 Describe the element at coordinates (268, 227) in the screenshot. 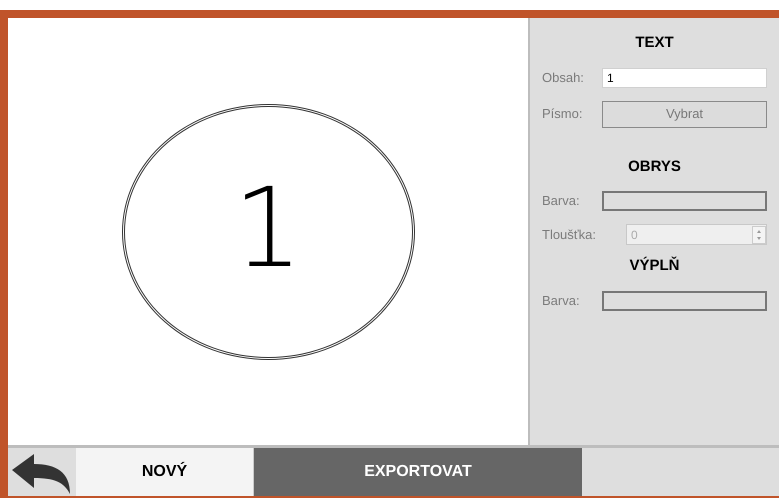

I see `shape-text: 1` at that location.